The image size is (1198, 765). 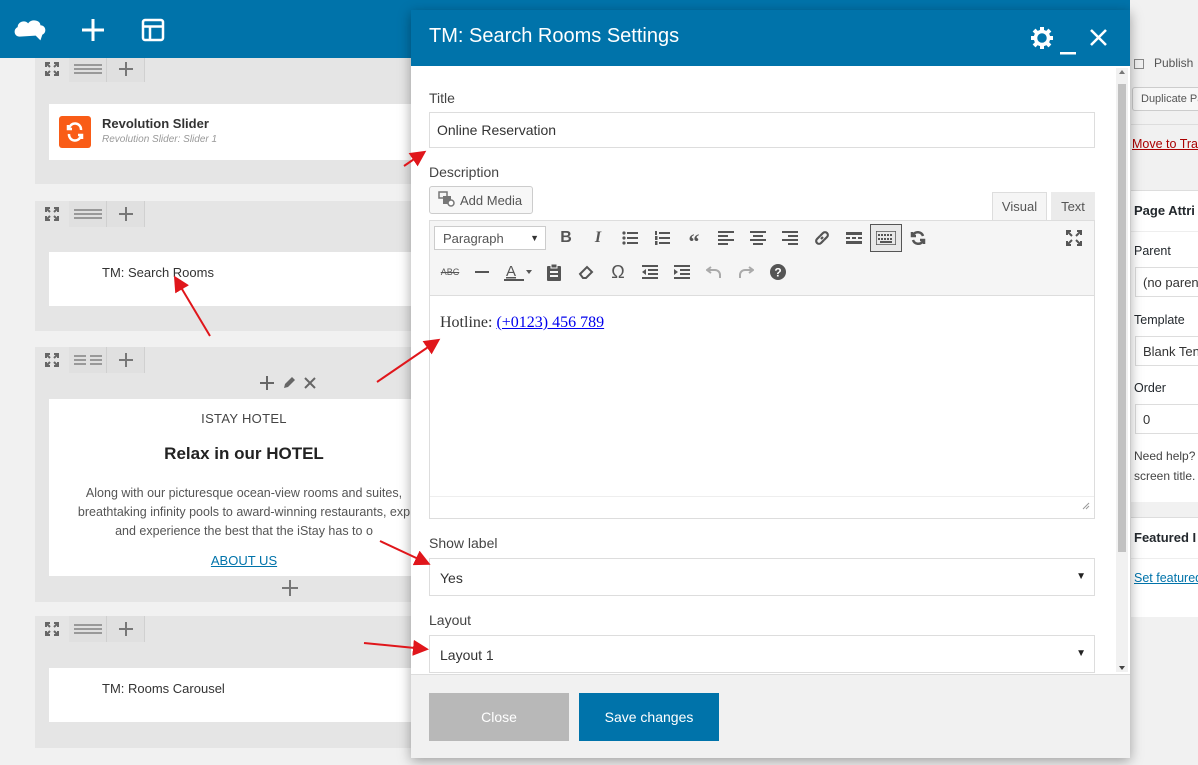 I want to click on show-label-value: Yes, so click(x=451, y=578).